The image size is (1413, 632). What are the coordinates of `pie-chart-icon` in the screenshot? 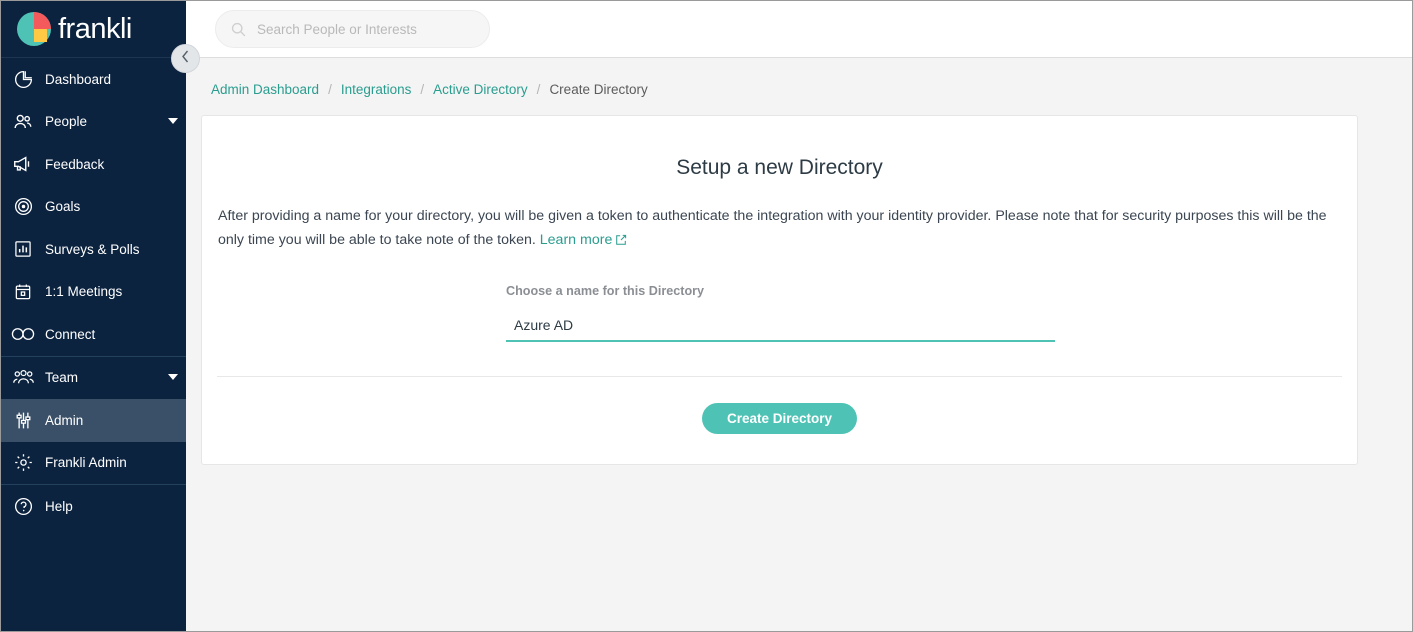 It's located at (23, 79).